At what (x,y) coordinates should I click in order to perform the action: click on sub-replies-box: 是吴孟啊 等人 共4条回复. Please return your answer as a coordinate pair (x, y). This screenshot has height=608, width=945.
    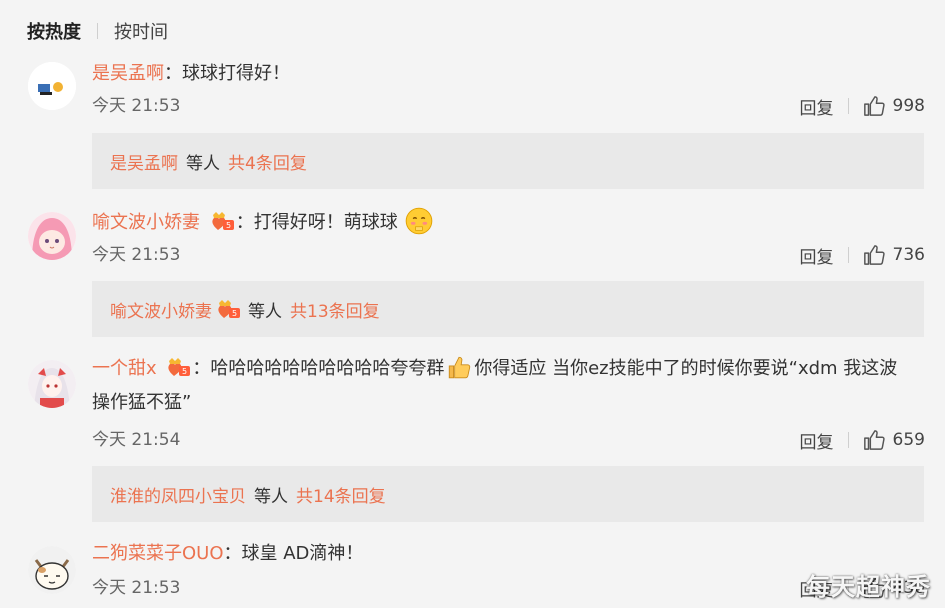
    Looking at the image, I should click on (508, 161).